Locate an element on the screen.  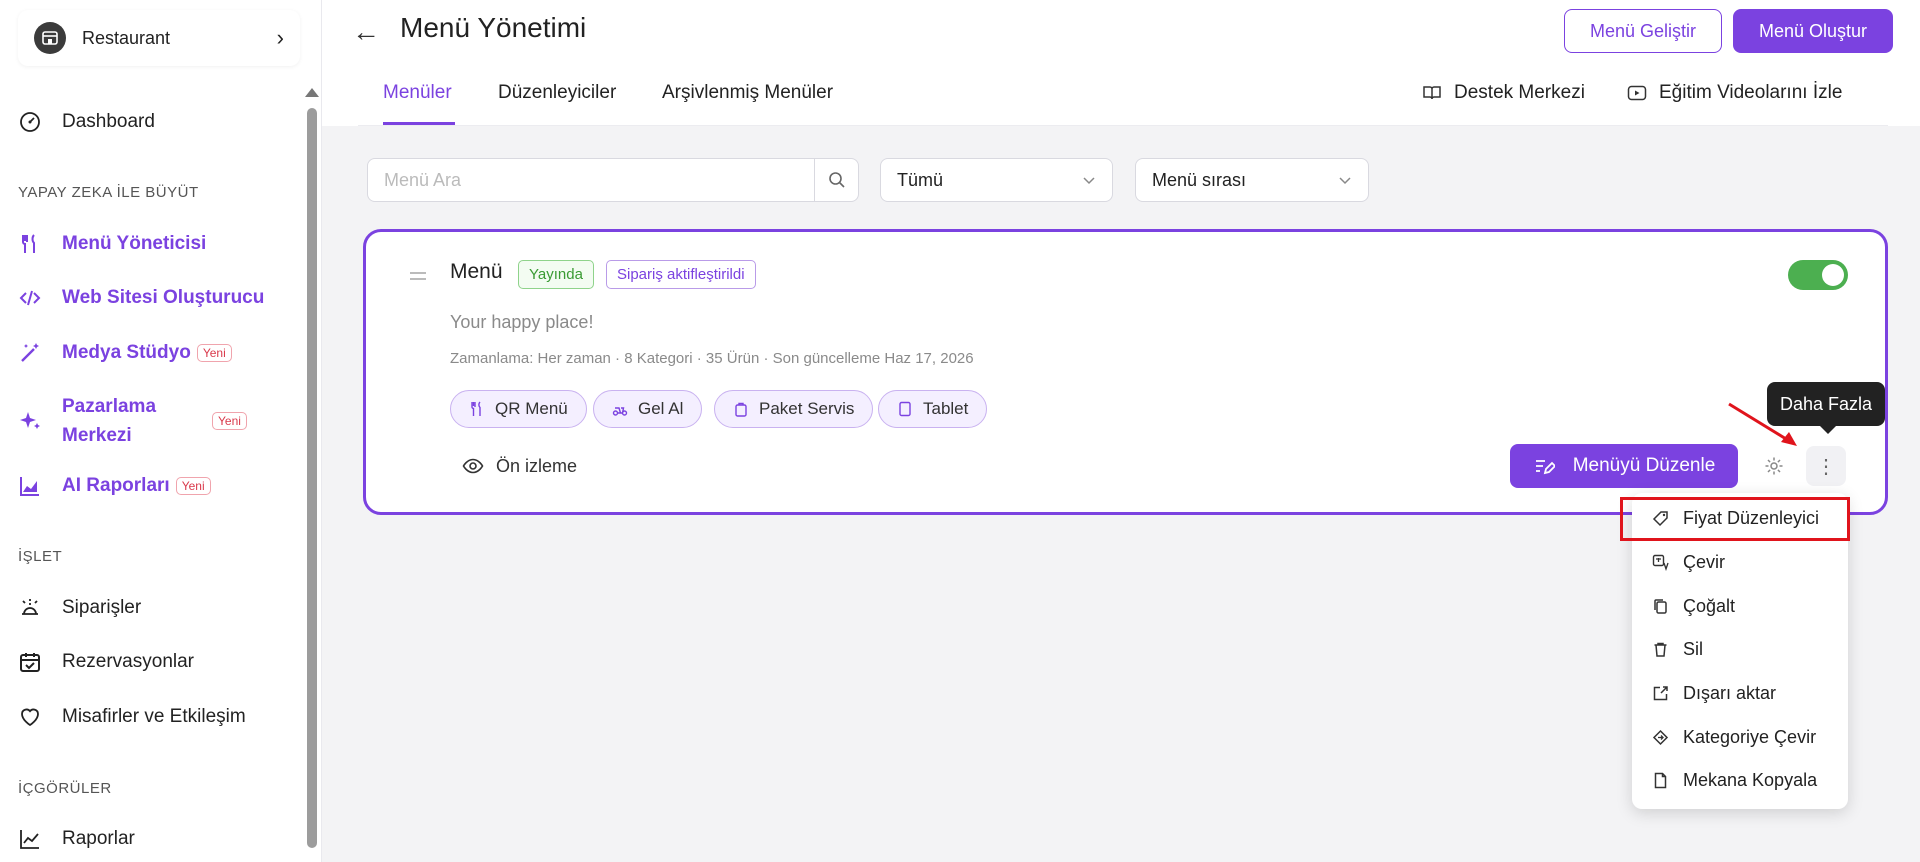
export-icon is located at coordinates (1660, 693).